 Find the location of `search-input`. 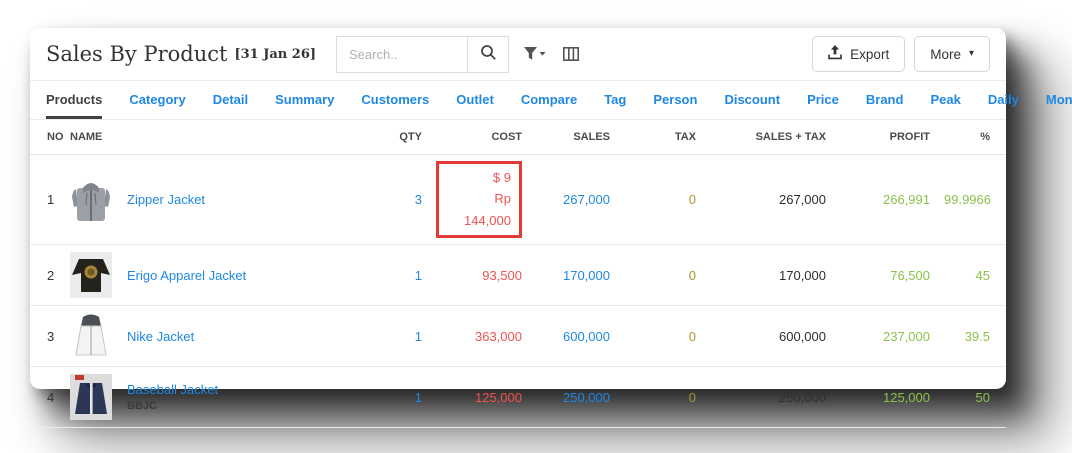

search-input is located at coordinates (402, 54).